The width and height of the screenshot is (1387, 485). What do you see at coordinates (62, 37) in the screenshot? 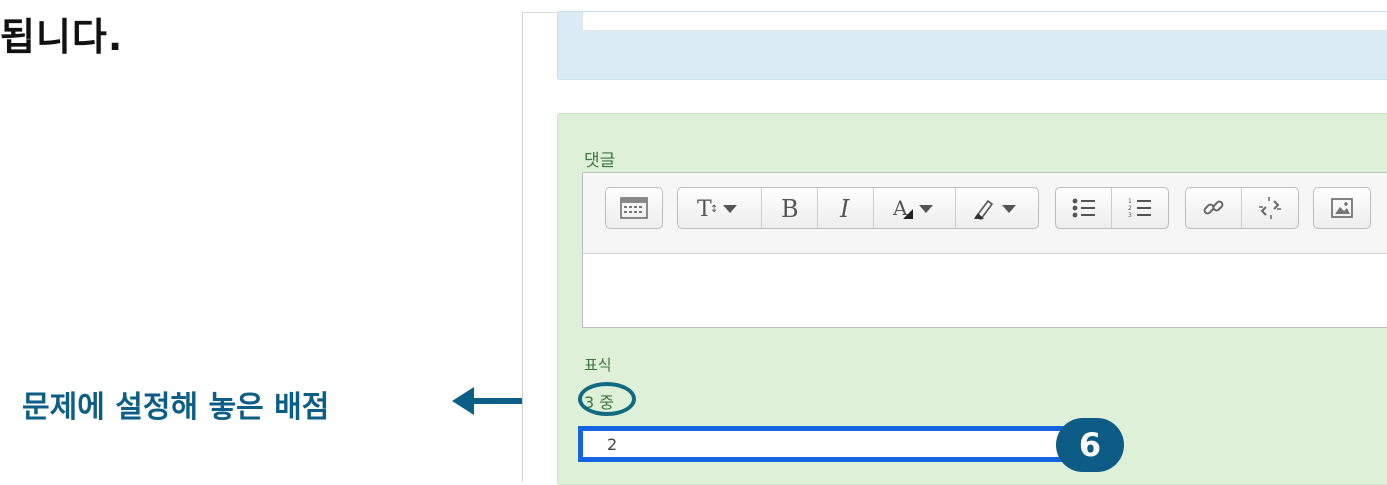
I see `page-heading-fragment: 됩니다.` at bounding box center [62, 37].